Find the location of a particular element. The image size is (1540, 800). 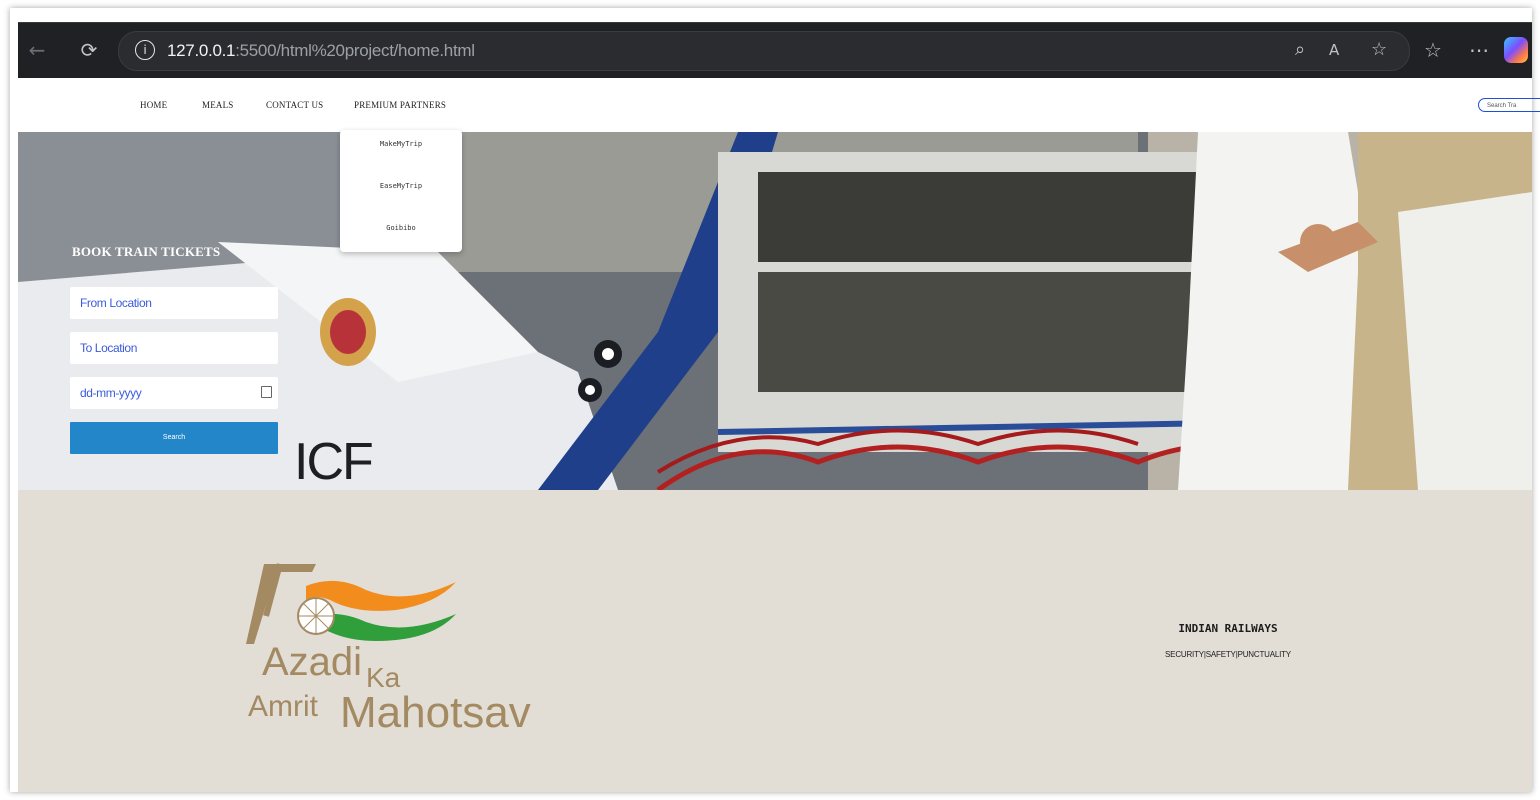

more-icon: ⋯ is located at coordinates (1479, 50).